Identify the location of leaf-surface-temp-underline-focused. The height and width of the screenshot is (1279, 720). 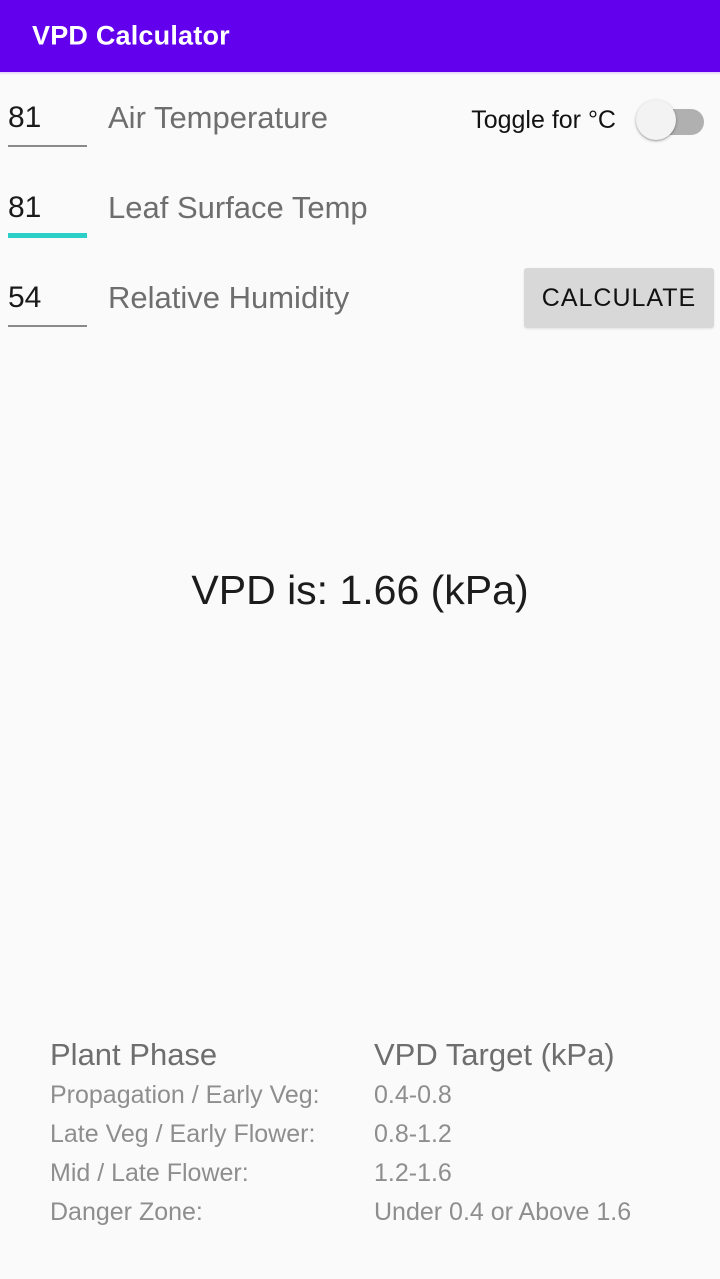
(47, 235).